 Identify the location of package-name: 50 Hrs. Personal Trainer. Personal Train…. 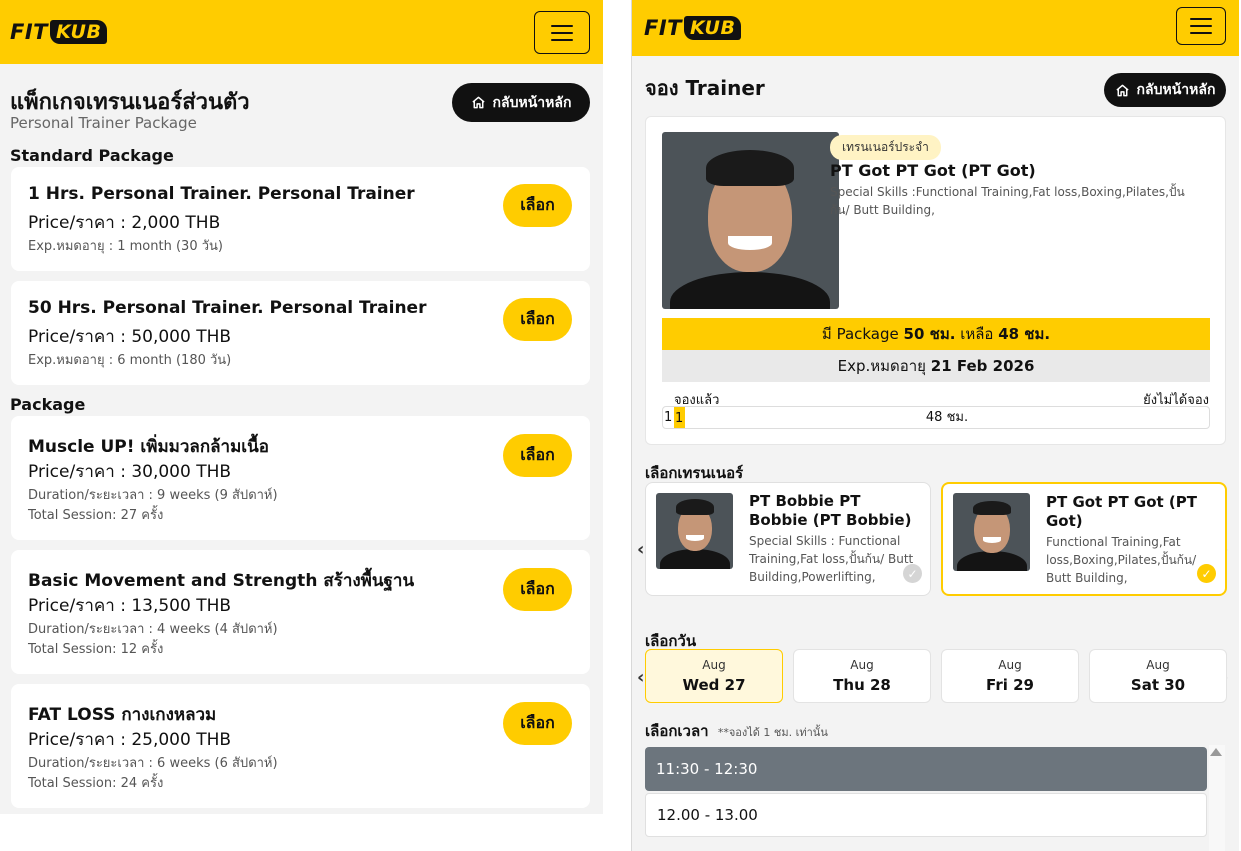
(227, 308).